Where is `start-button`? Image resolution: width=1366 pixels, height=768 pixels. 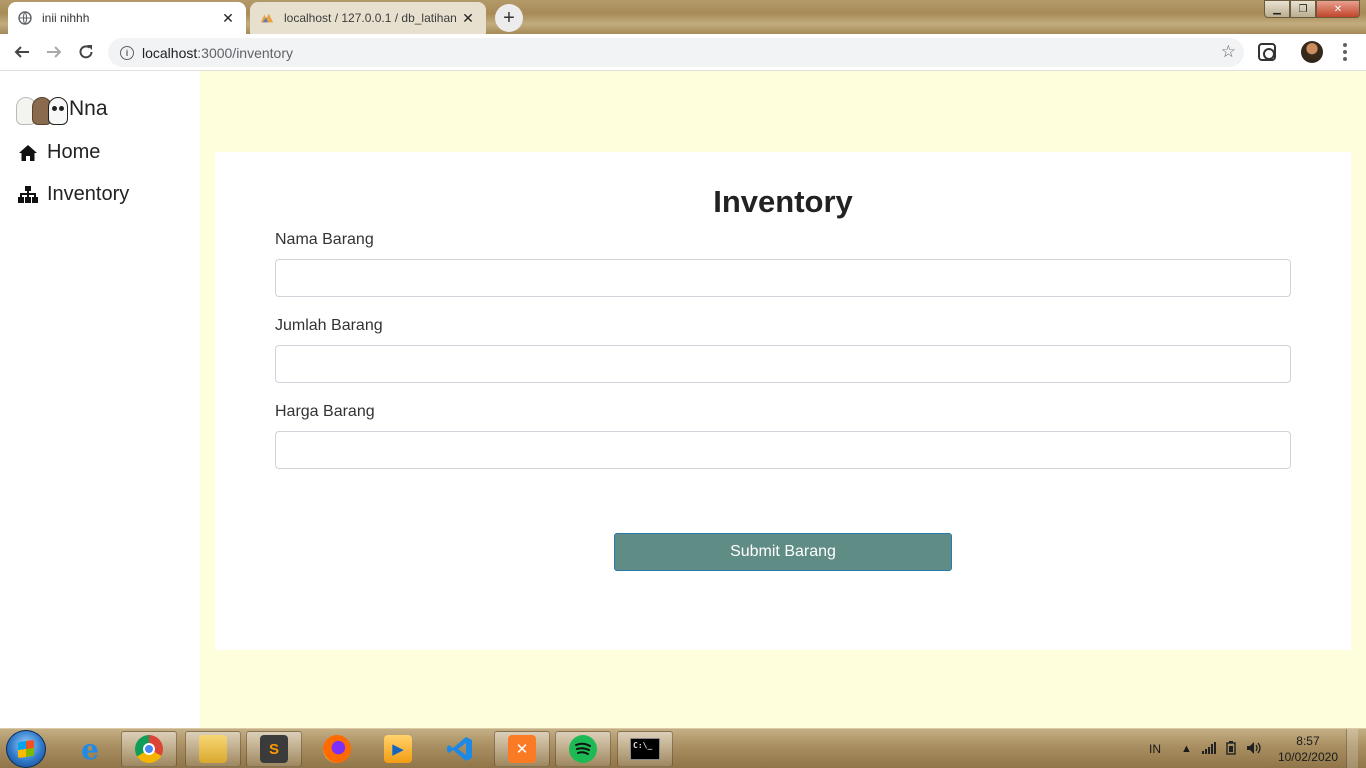 start-button is located at coordinates (26, 749).